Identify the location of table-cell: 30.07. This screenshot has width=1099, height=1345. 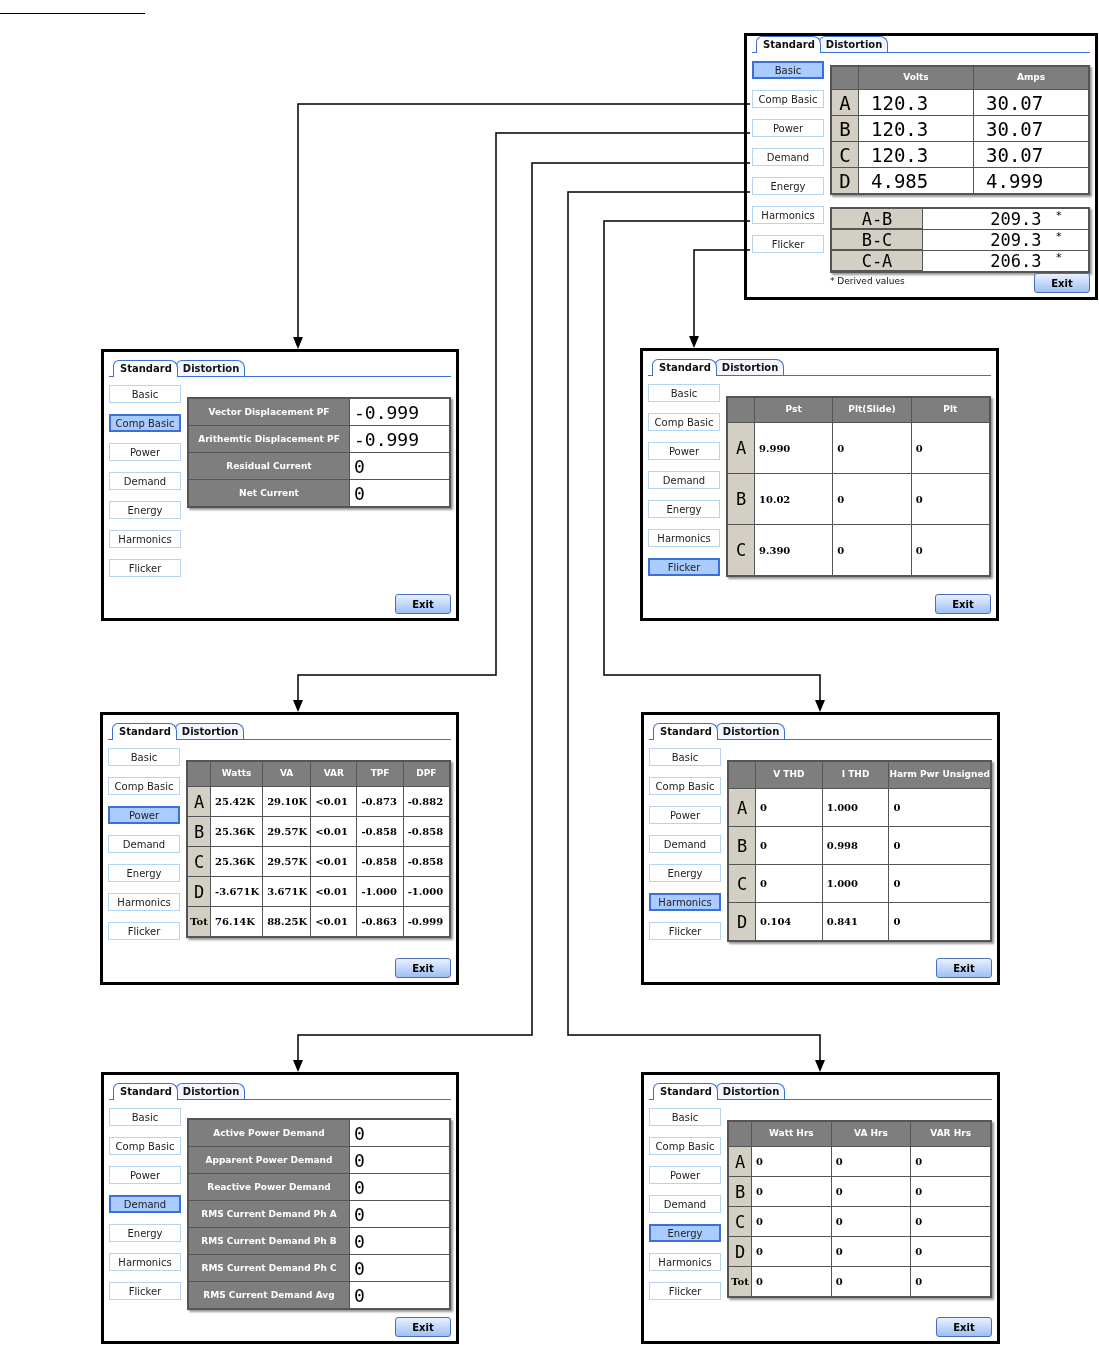
(1031, 102).